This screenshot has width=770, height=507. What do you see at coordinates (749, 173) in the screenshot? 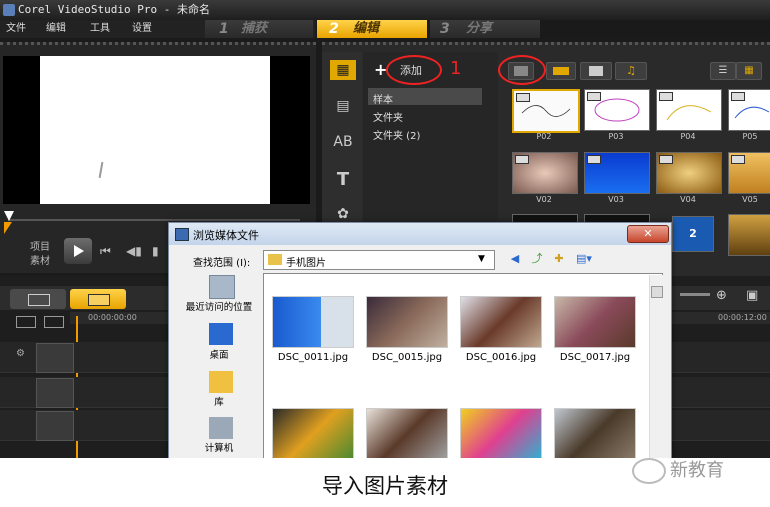
I see `thumbnail-v05` at bounding box center [749, 173].